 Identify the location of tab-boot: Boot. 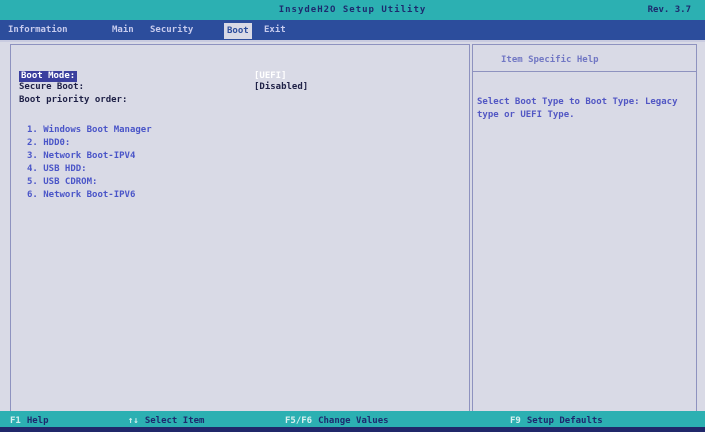
(238, 31).